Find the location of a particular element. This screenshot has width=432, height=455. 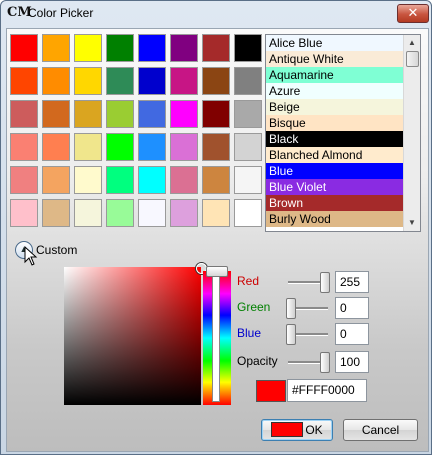

custom-label: Custom is located at coordinates (56, 250).